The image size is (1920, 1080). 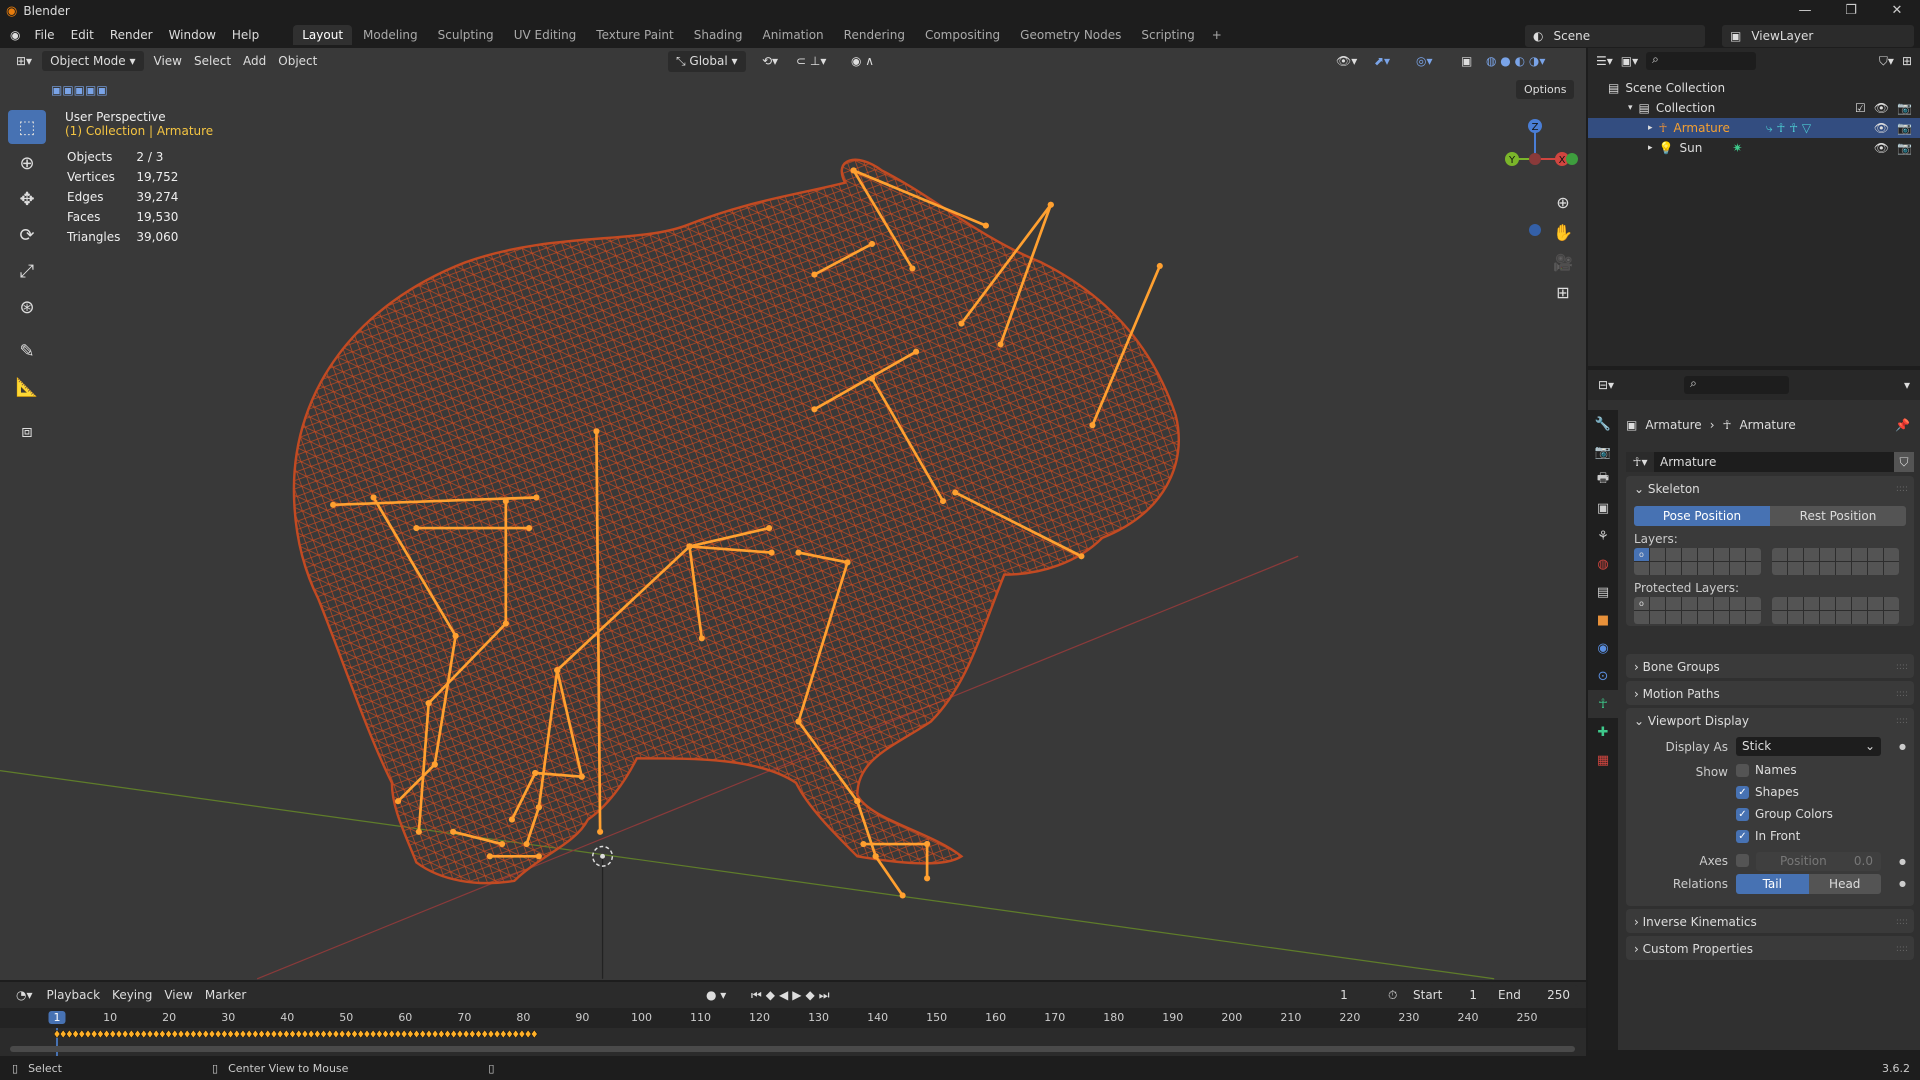 What do you see at coordinates (1770, 610) in the screenshot?
I see `protected-layers-grid: o` at bounding box center [1770, 610].